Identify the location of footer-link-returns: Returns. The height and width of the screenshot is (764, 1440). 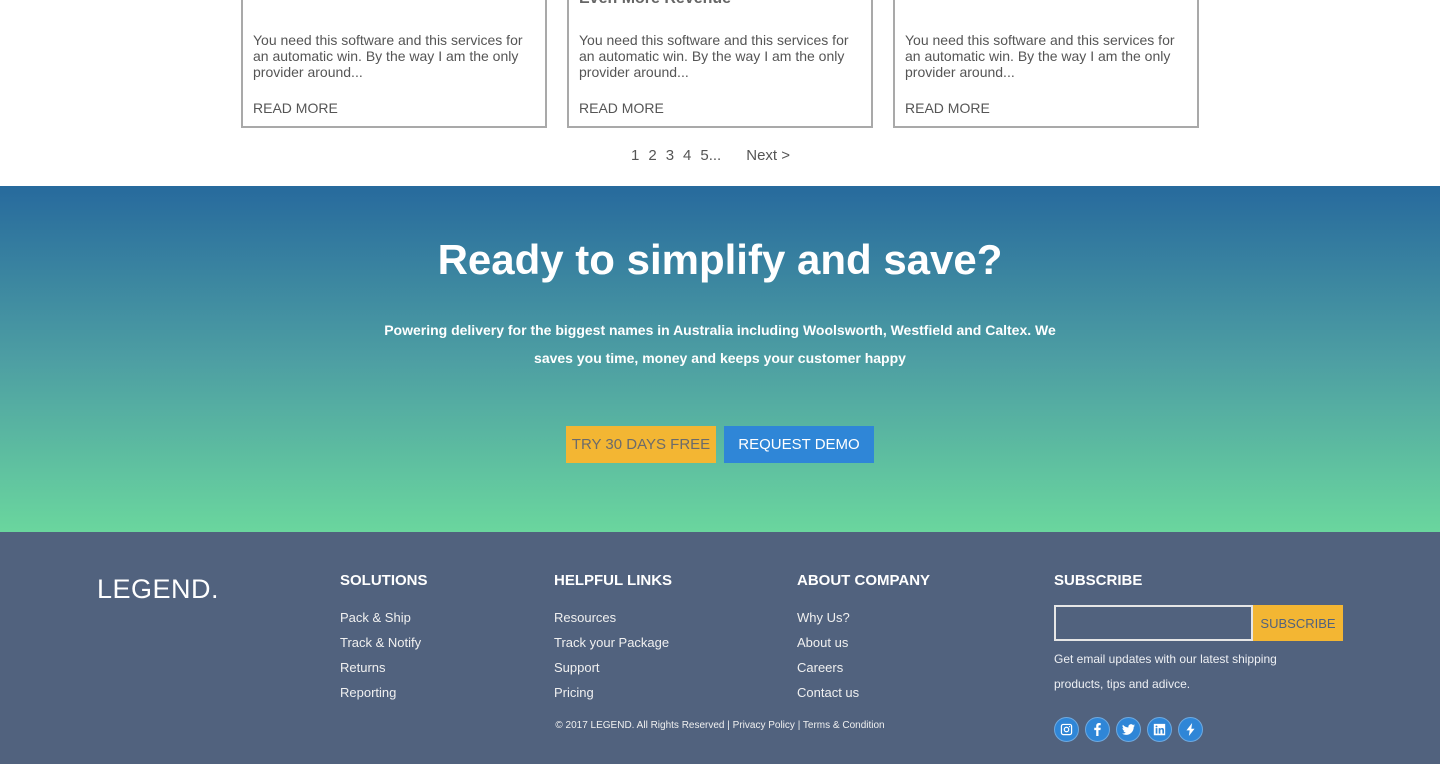
(384, 667).